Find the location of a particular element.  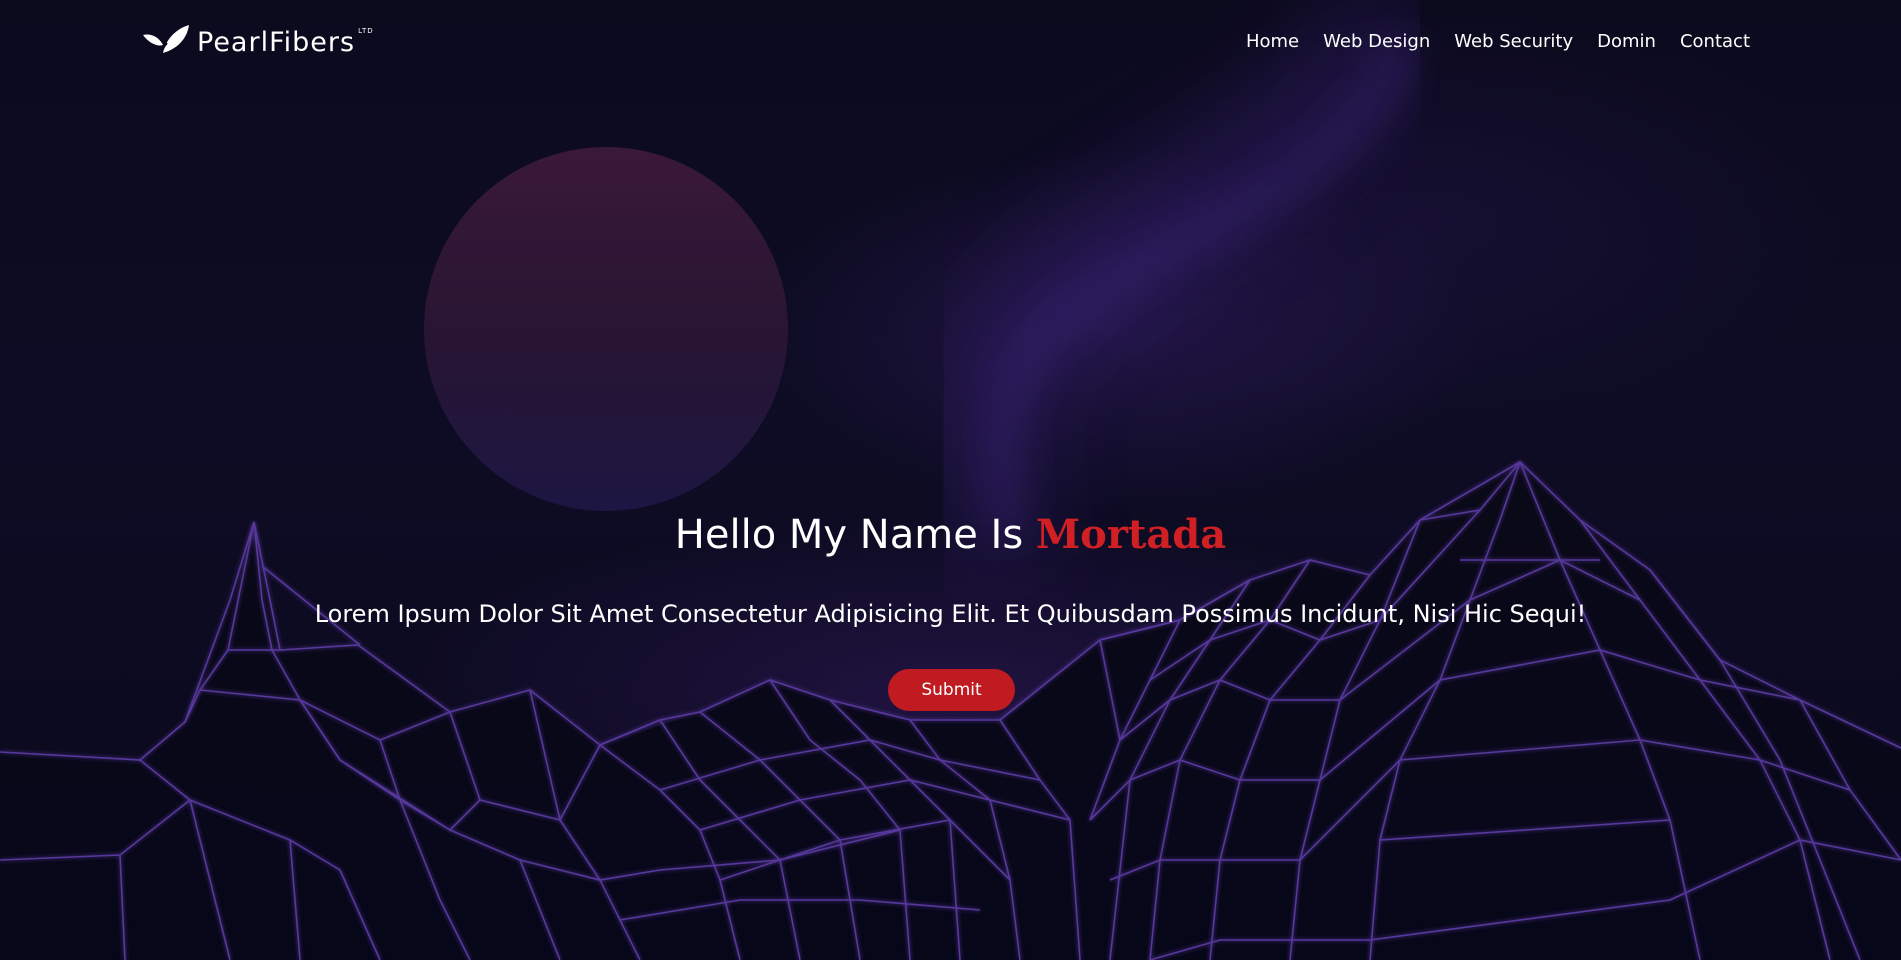

nav-link-web-design: Web Design is located at coordinates (1376, 42).